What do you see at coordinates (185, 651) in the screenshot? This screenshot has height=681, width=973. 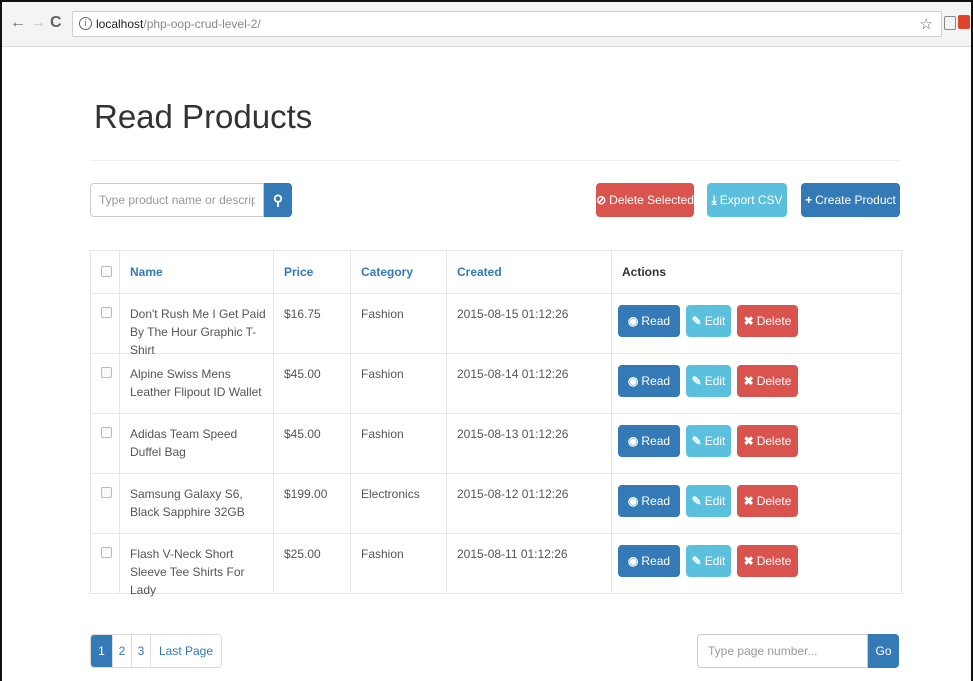 I see `last-page-link: Last Page` at bounding box center [185, 651].